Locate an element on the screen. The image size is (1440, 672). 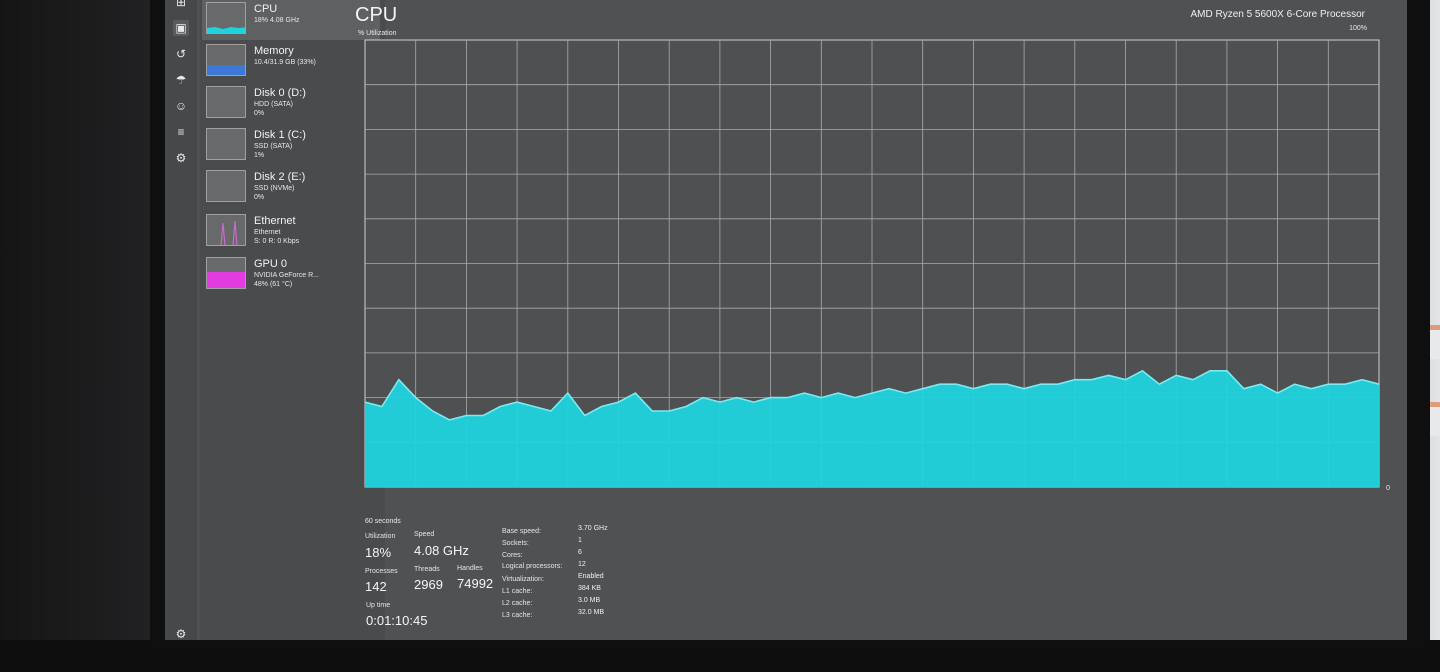
device-item-cpu: CPU 18% 4.08 GHz is located at coordinates (291, 20).